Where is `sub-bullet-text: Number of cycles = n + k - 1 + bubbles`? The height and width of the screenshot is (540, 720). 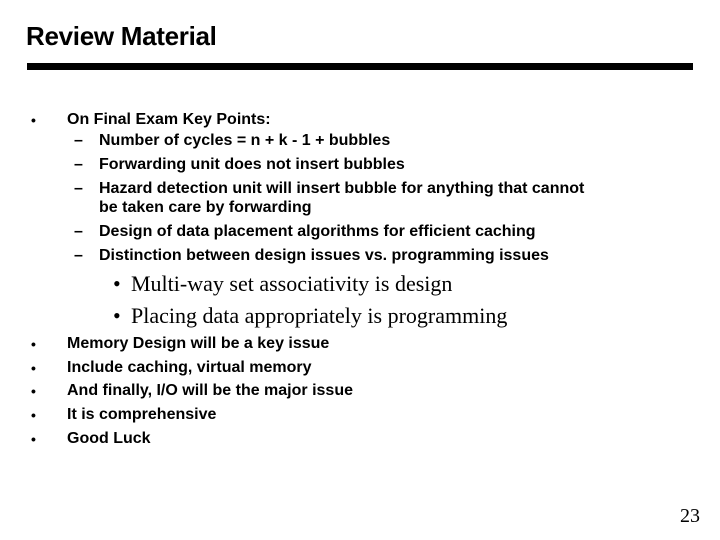 sub-bullet-text: Number of cycles = n + k - 1 + bubbles is located at coordinates (245, 140).